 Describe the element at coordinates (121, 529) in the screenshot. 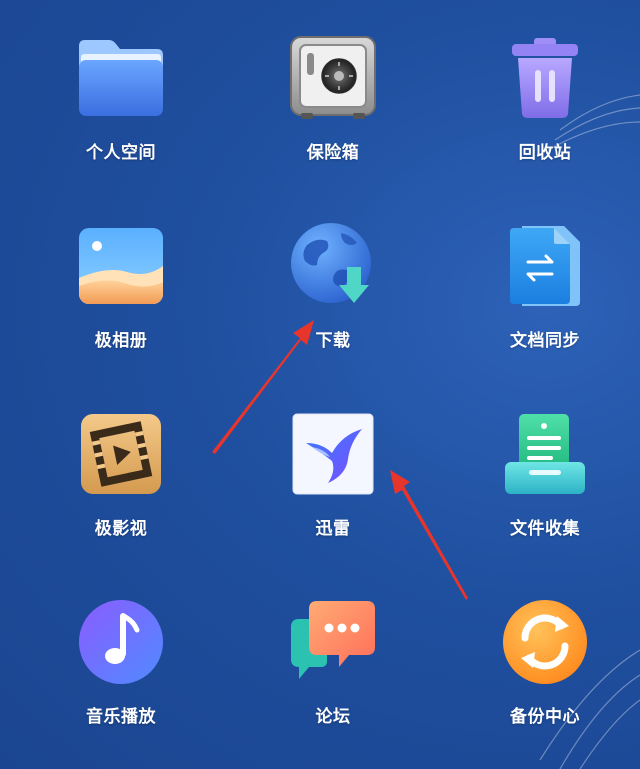

I see `app-label: 极影视` at that location.